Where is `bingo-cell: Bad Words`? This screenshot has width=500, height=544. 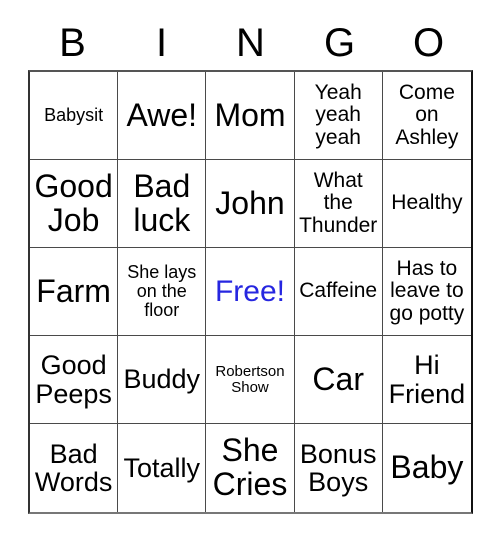 bingo-cell: Bad Words is located at coordinates (74, 468).